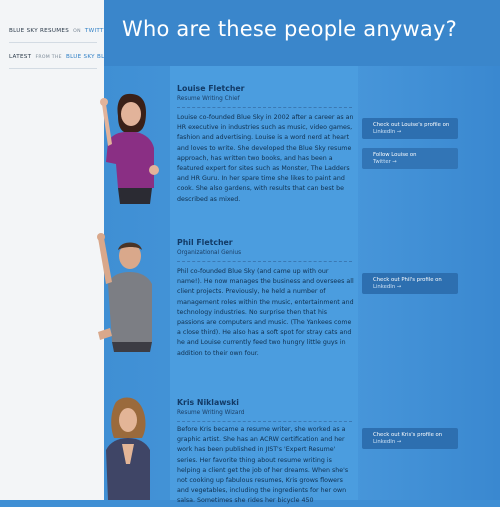 The width and height of the screenshot is (500, 507). I want to click on button-sub: Twitter →, so click(385, 162).